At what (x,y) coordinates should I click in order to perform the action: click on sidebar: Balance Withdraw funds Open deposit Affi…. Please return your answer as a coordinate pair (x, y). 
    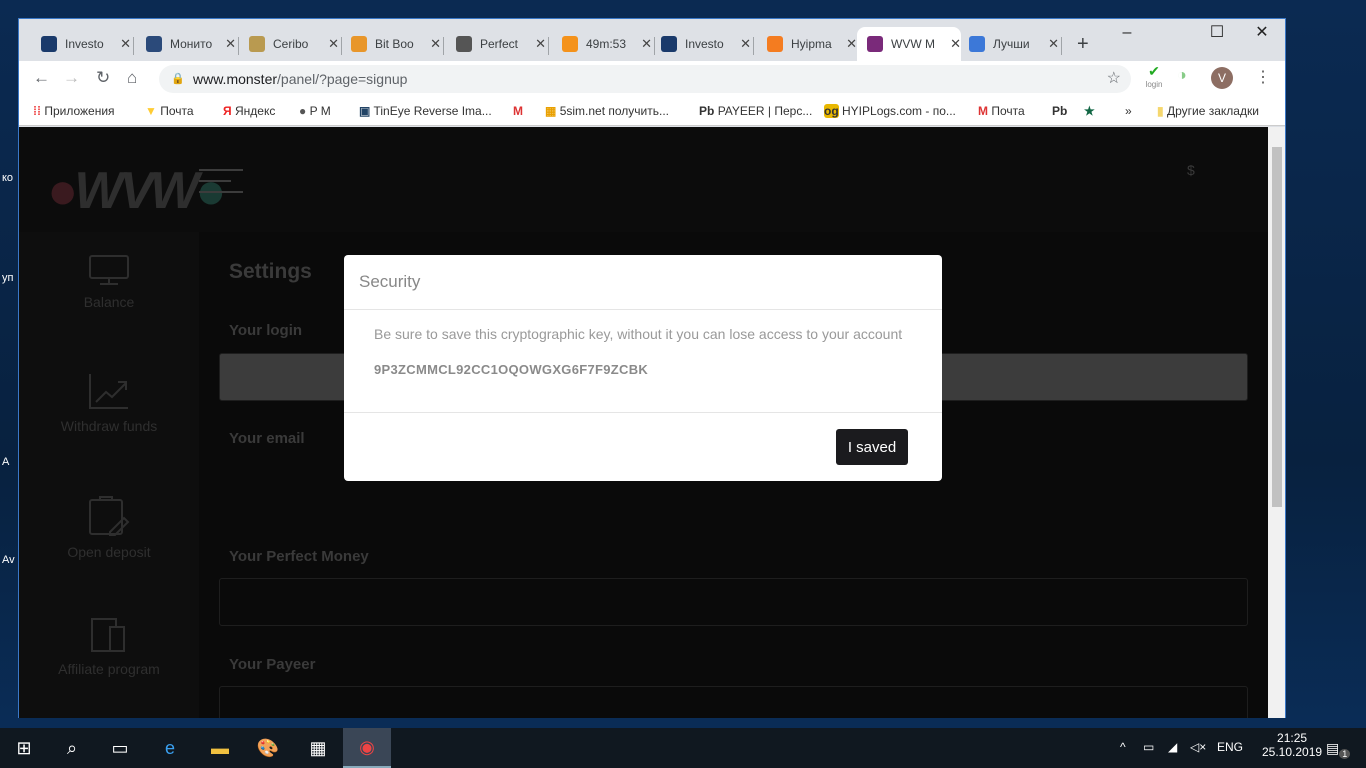
    Looking at the image, I should click on (109, 475).